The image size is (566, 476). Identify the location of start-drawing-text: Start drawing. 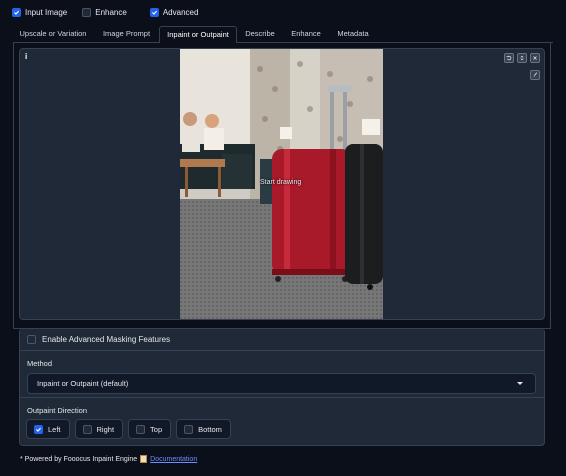
(281, 182).